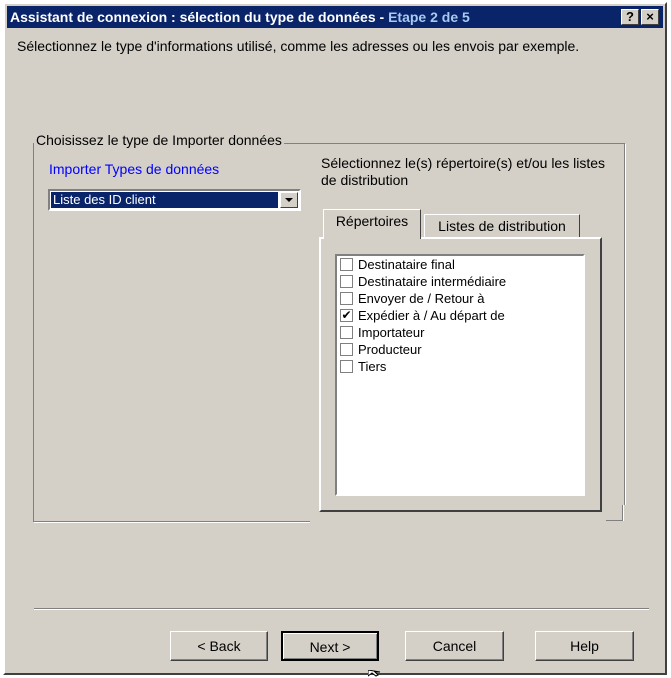 The height and width of the screenshot is (678, 671). What do you see at coordinates (421, 298) in the screenshot?
I see `list-item-label: Envoyer de / Retour à` at bounding box center [421, 298].